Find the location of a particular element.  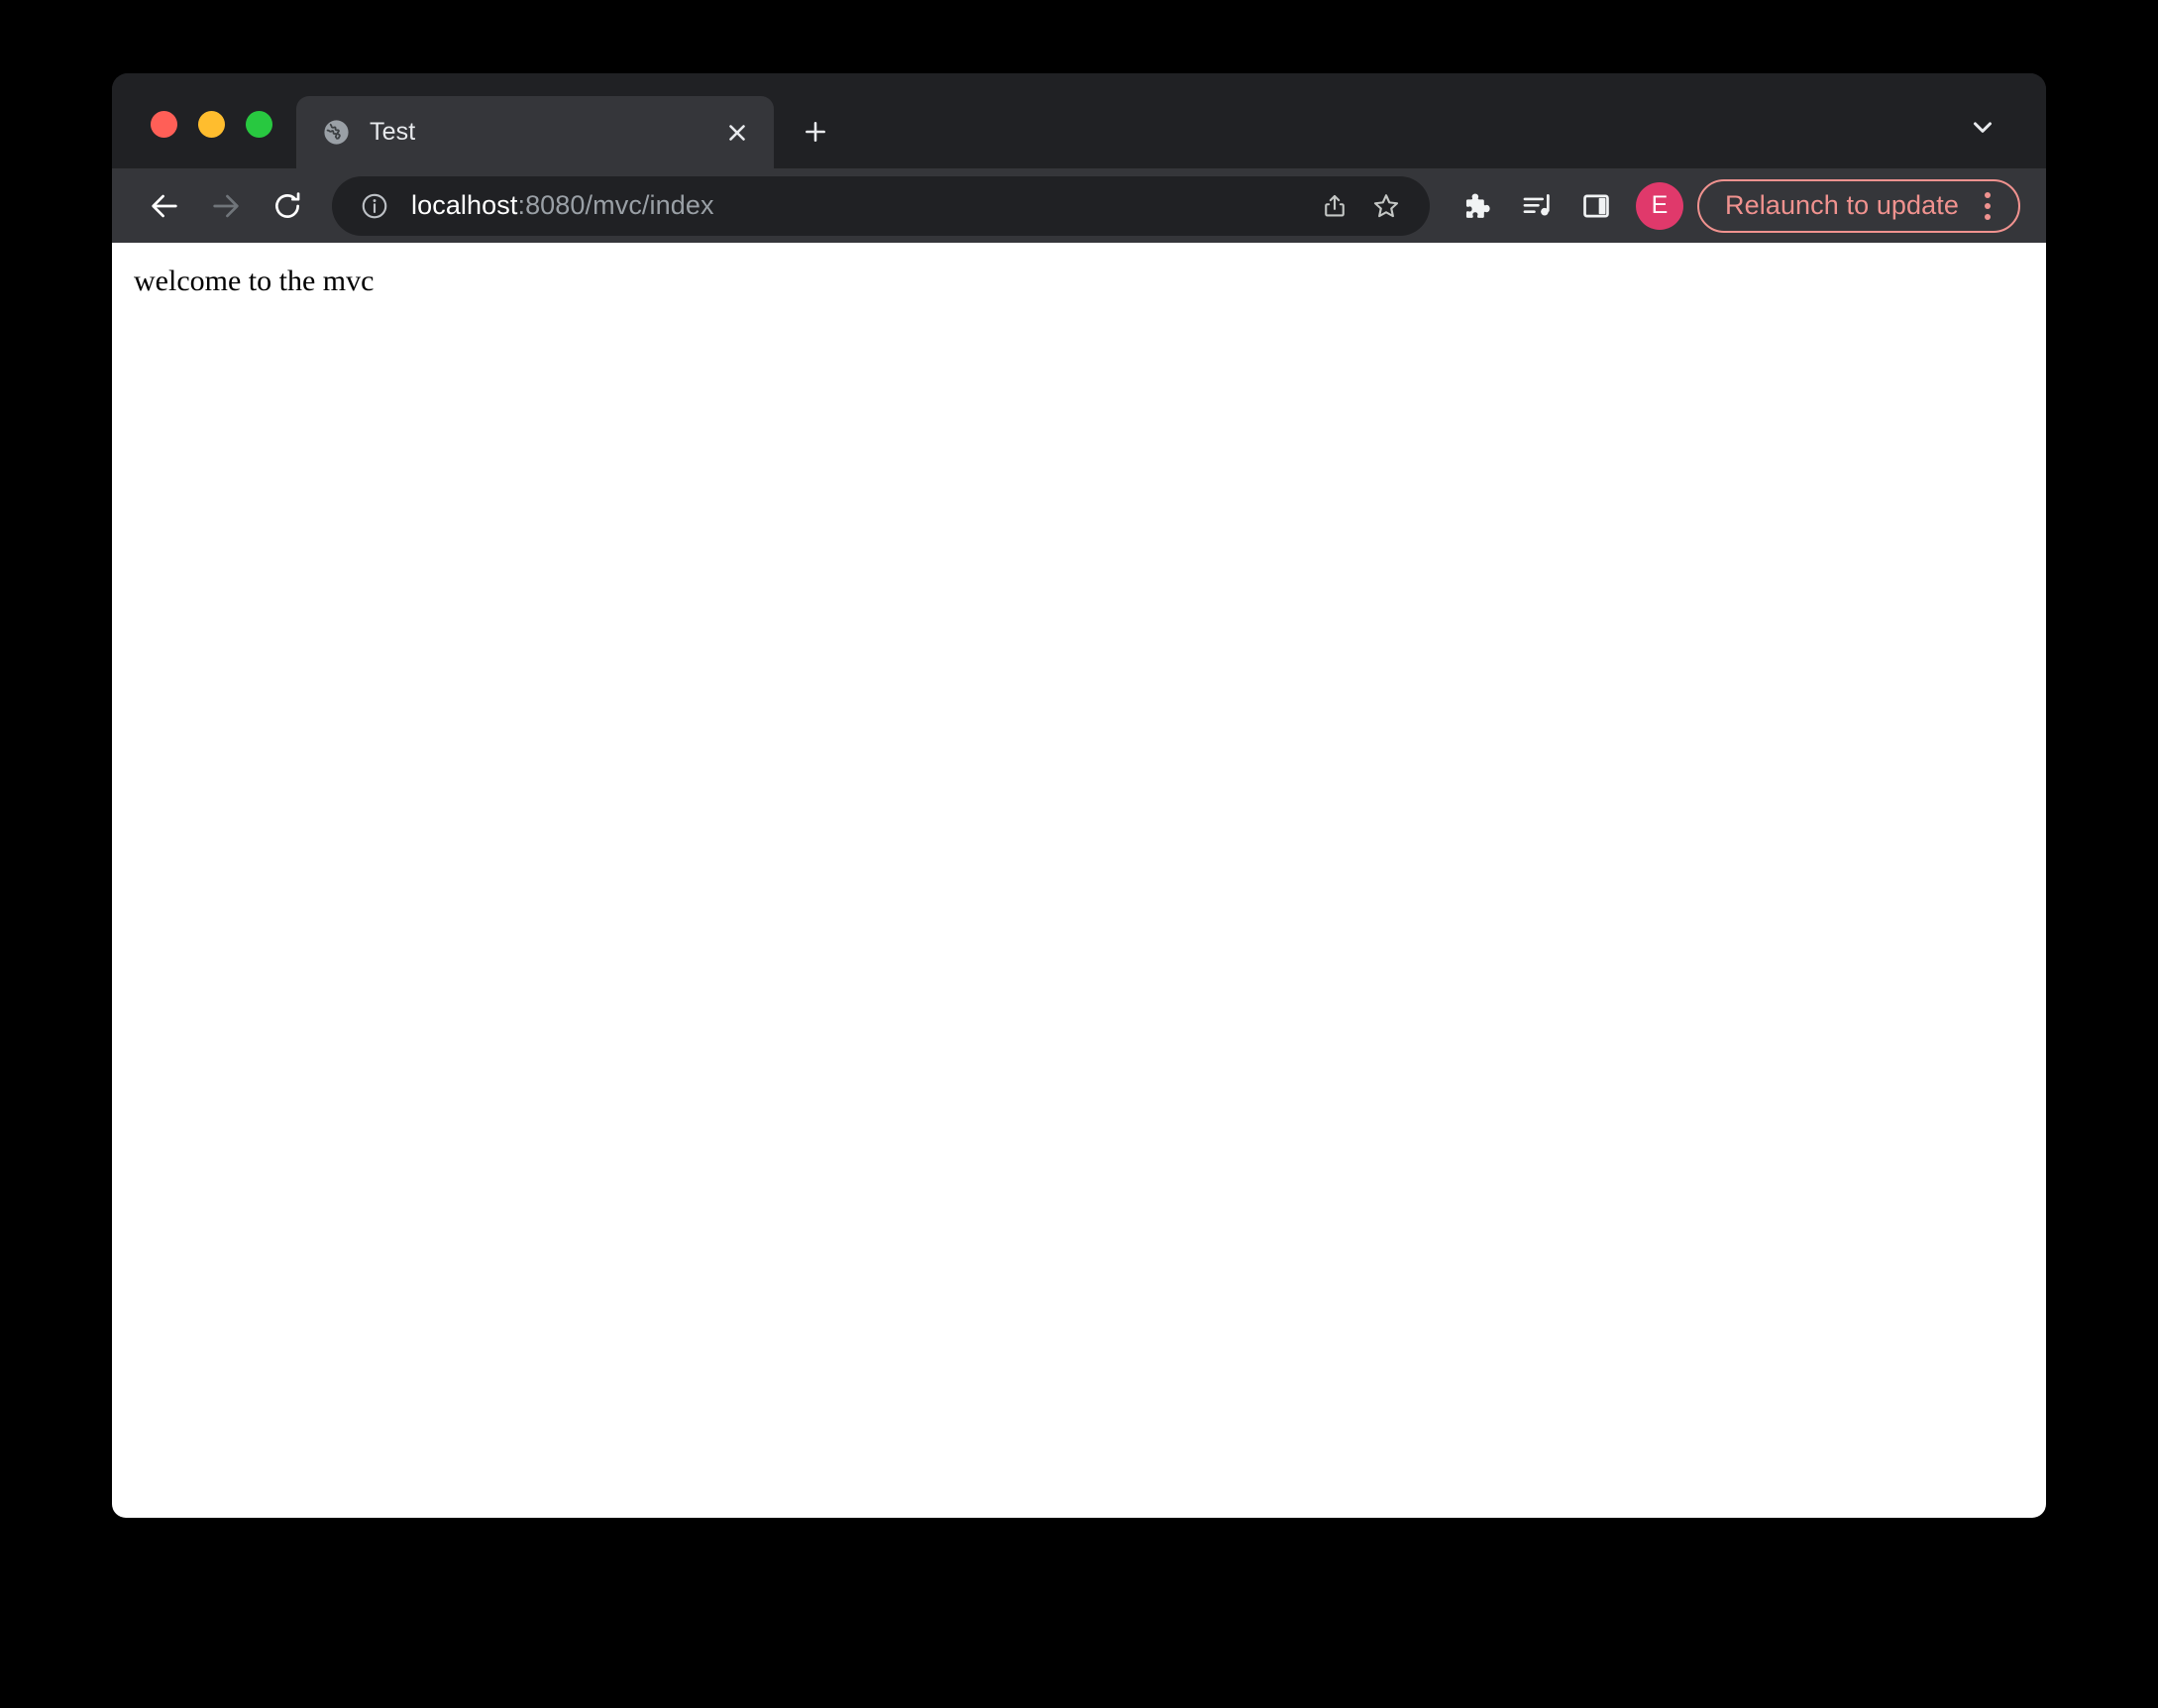

side-panel-icon is located at coordinates (1596, 206).